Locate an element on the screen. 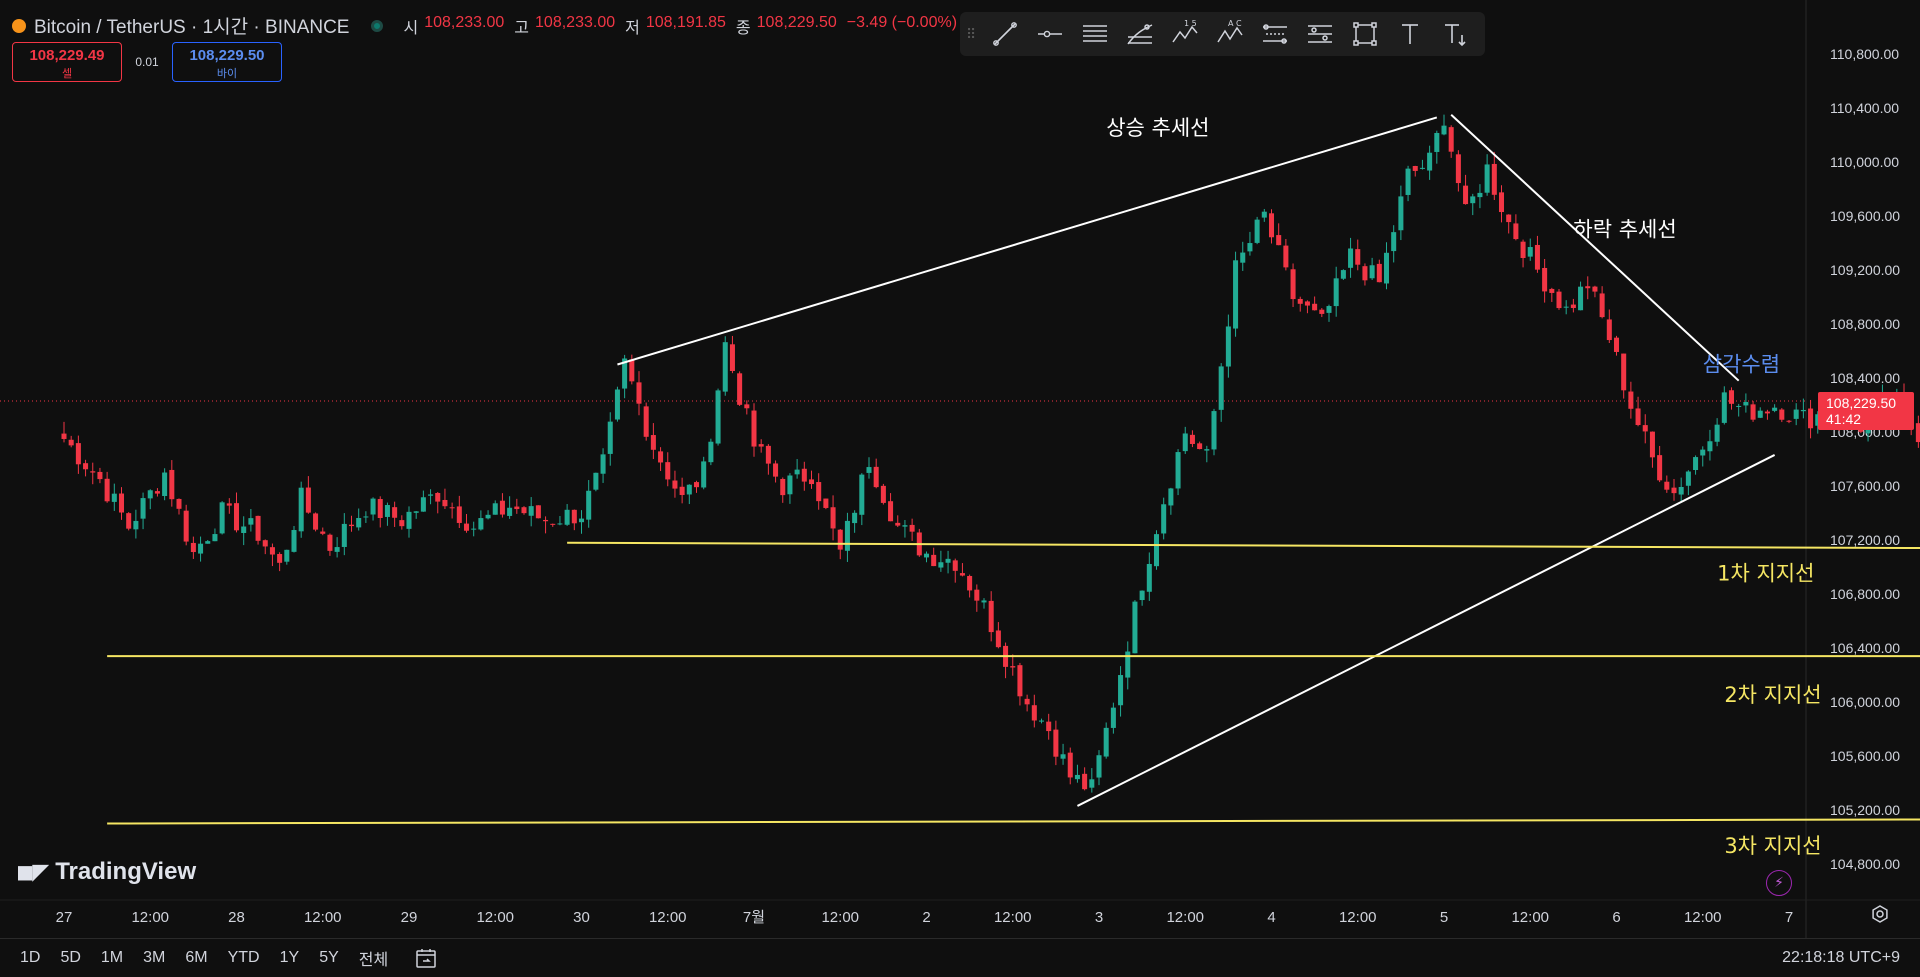 This screenshot has height=977, width=1920. x-tick-label: 4 is located at coordinates (1271, 917).